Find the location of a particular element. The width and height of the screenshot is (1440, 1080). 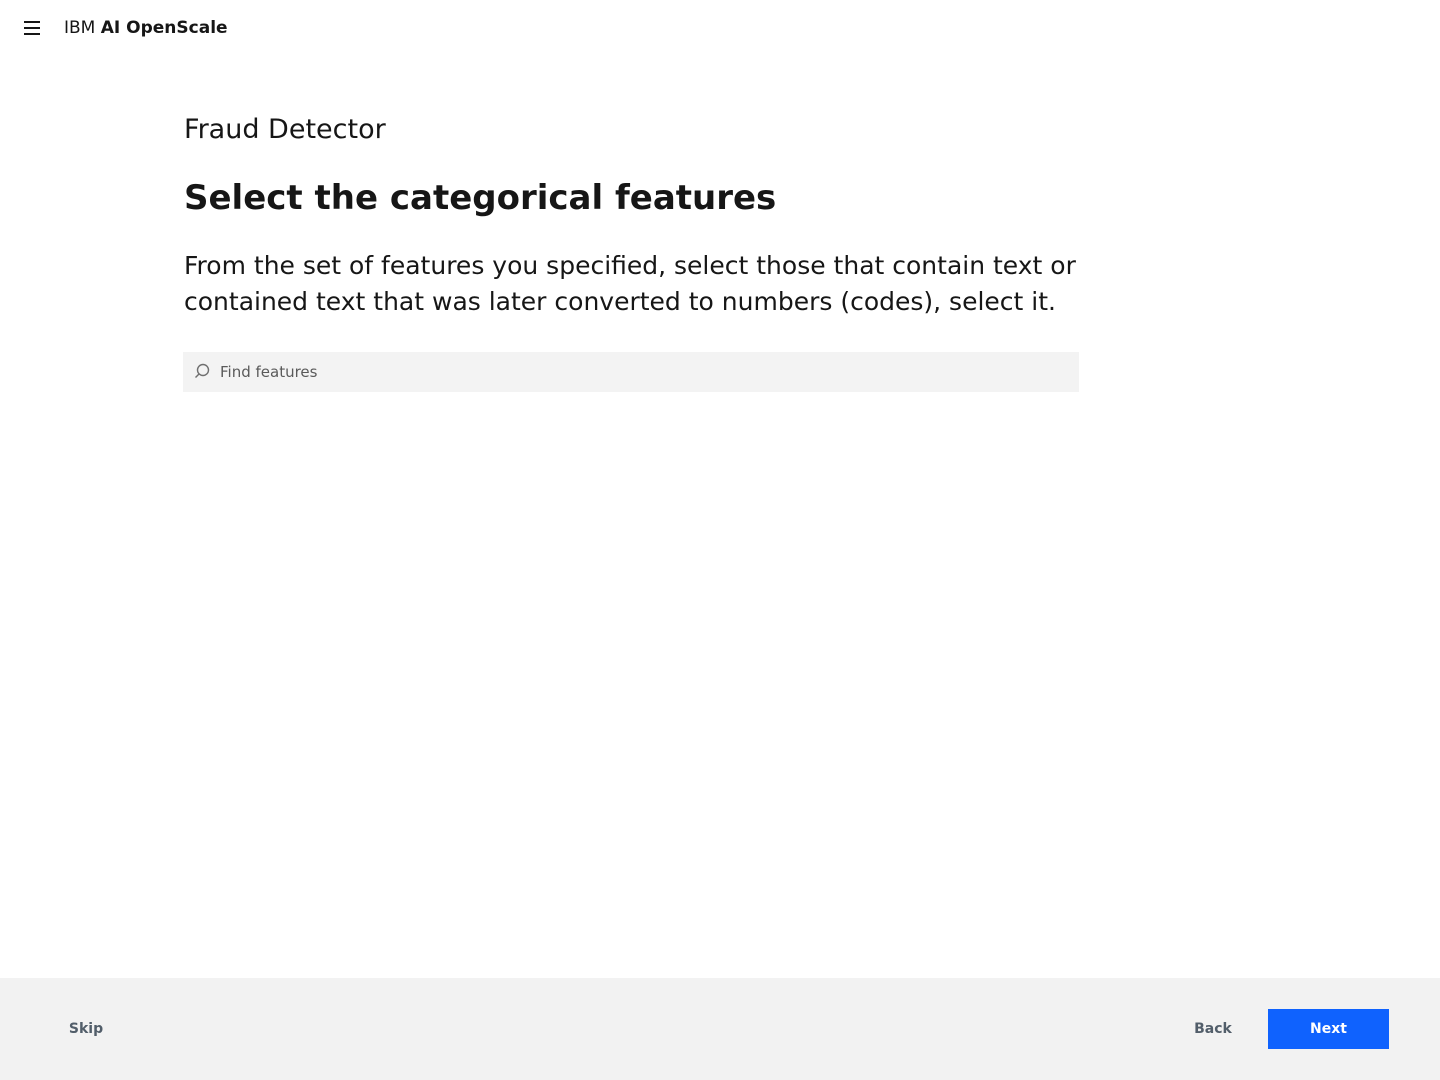

skip-button: Skip is located at coordinates (86, 1029).